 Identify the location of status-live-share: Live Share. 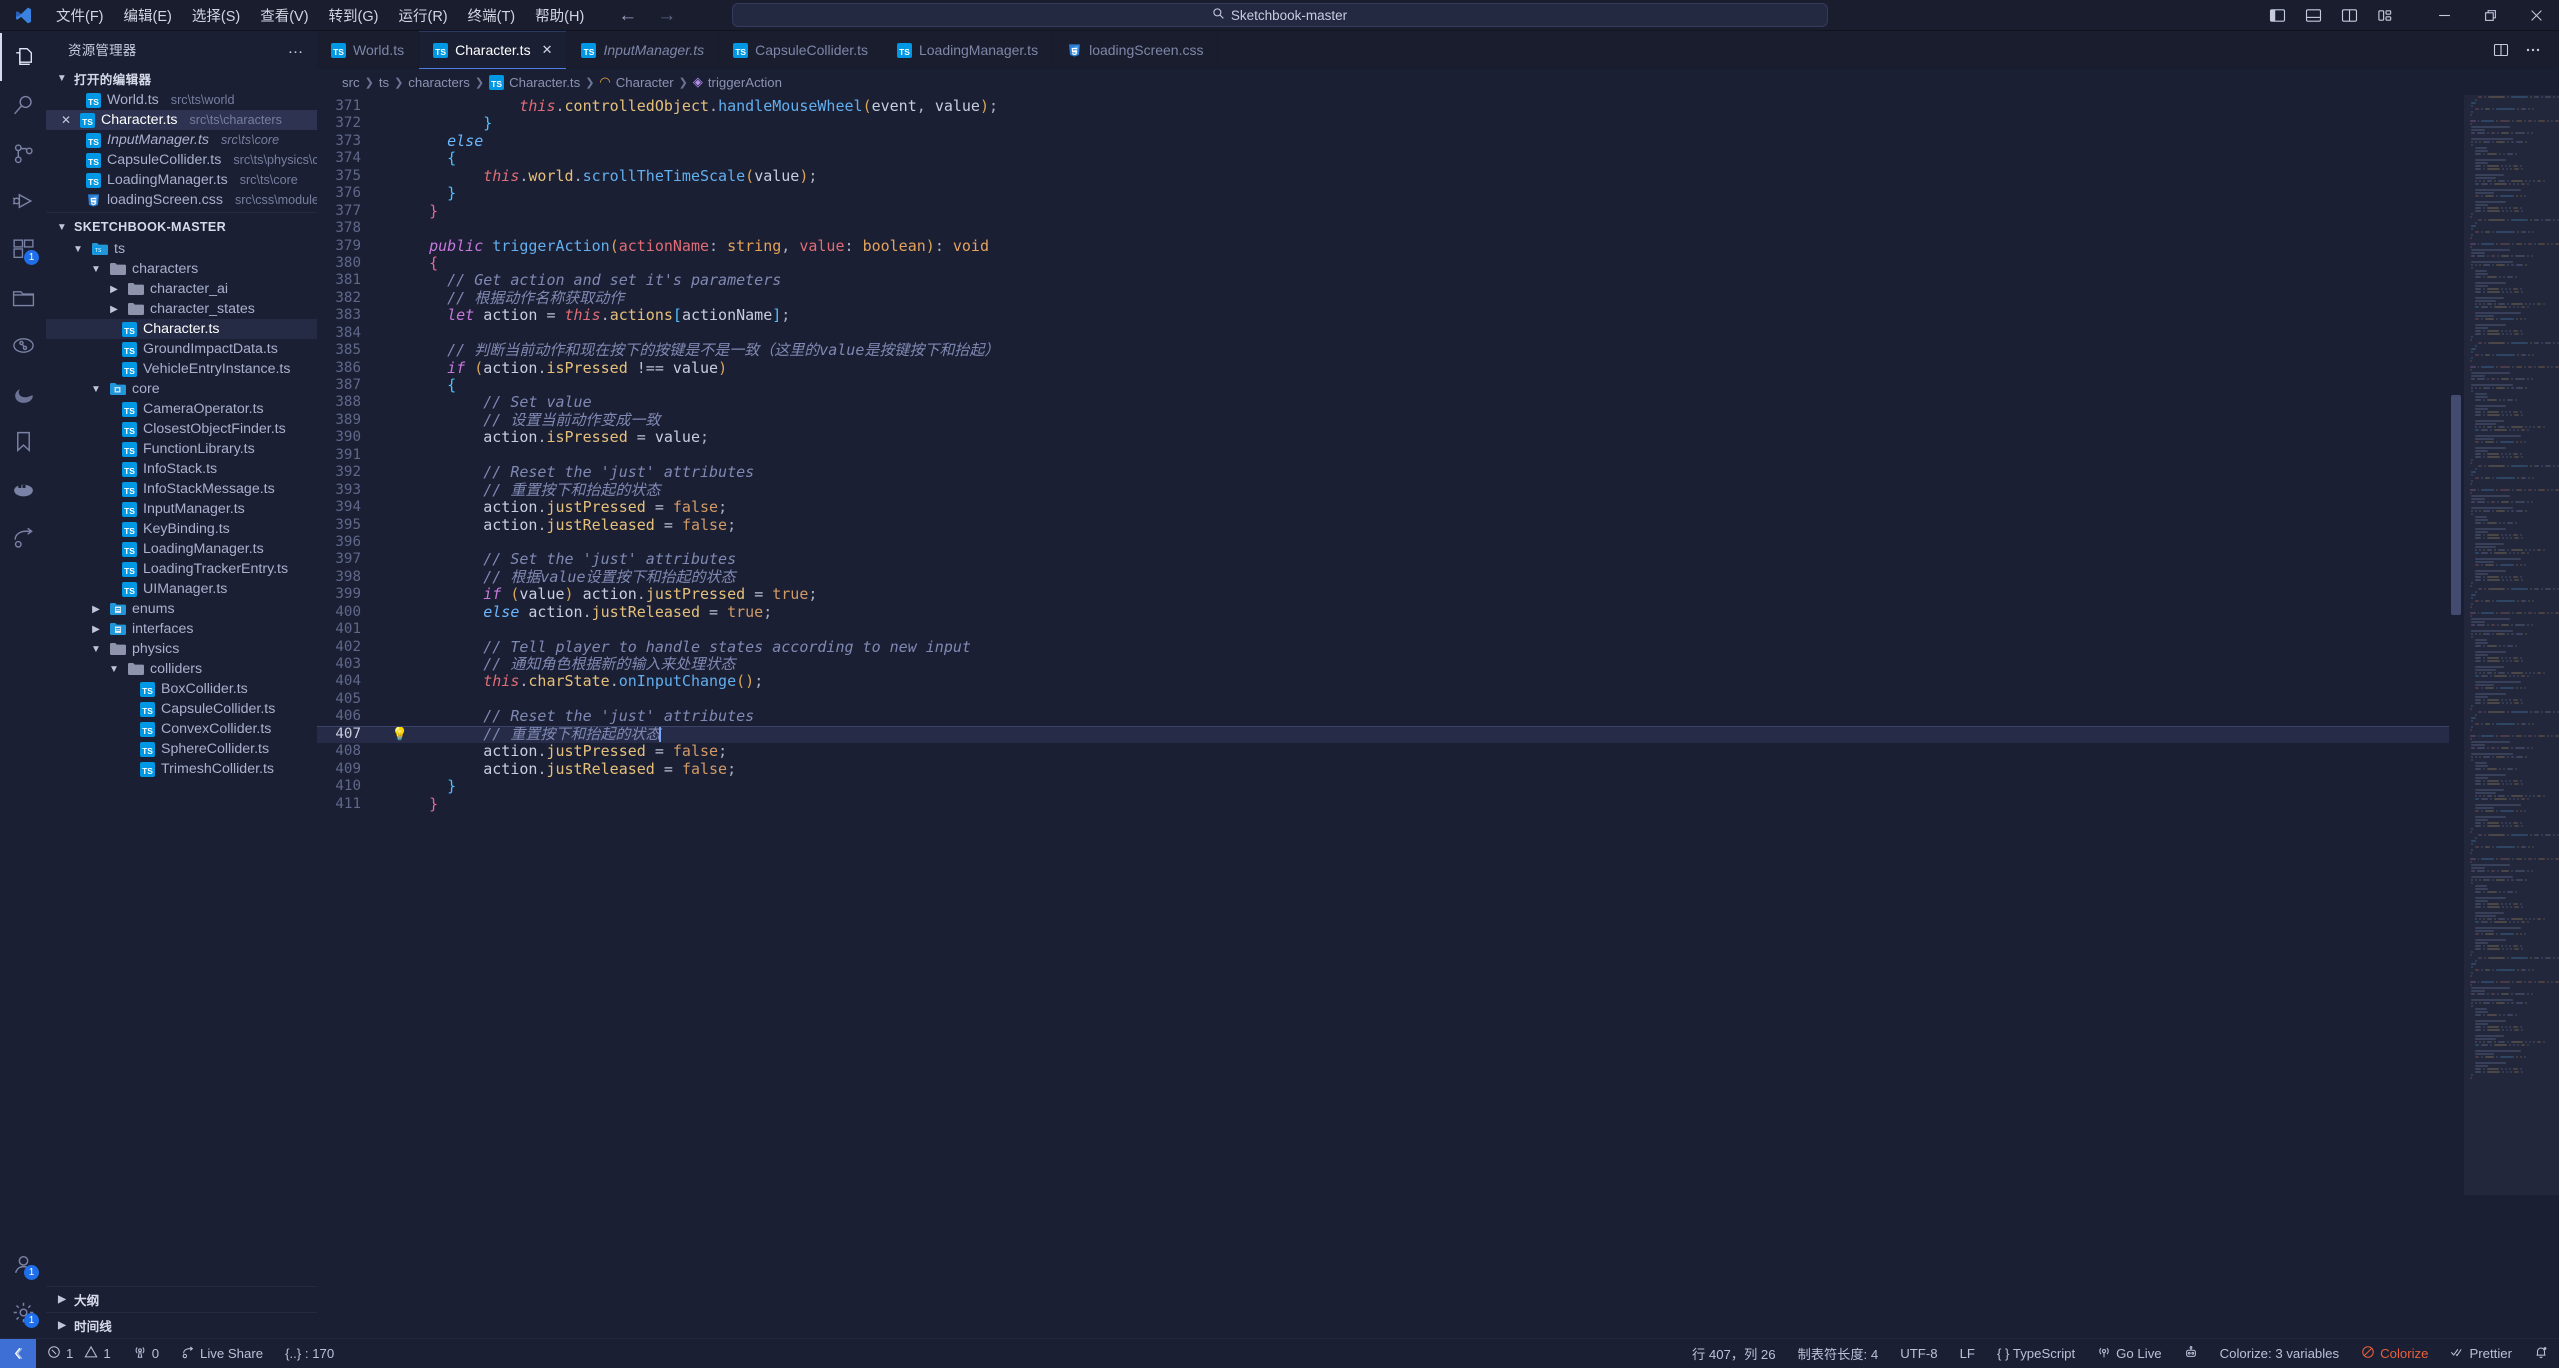
(222, 1353).